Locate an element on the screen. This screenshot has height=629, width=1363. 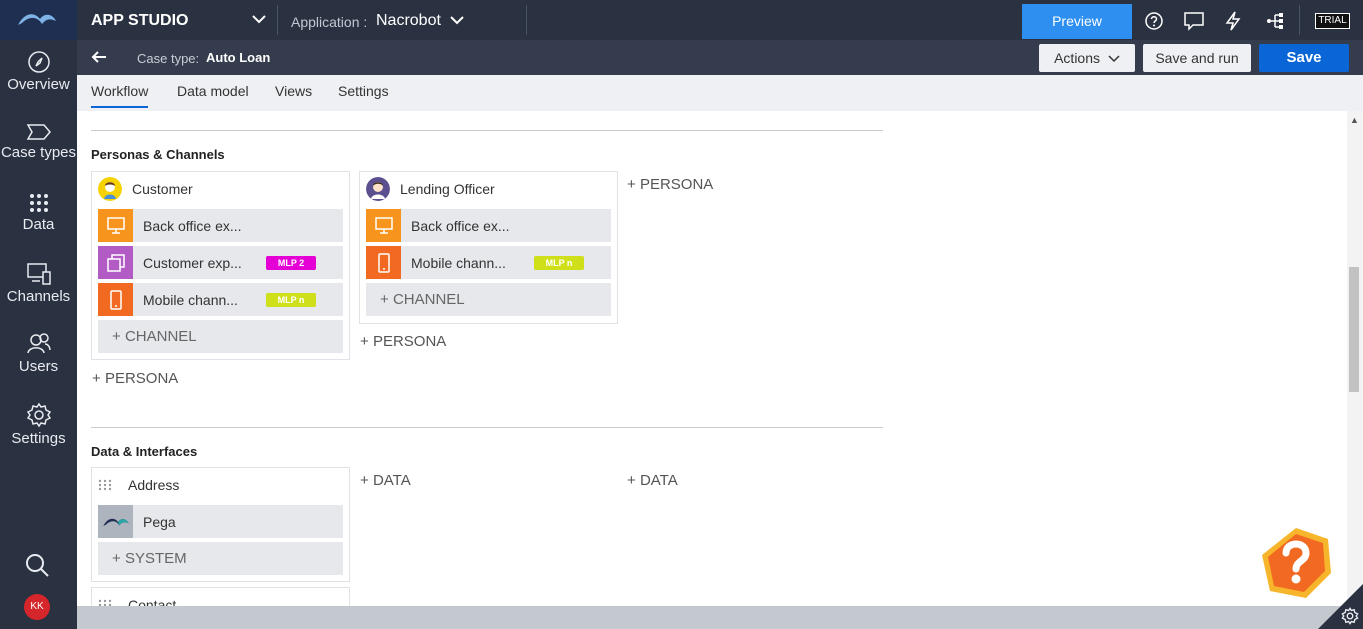
pega-logo-icon is located at coordinates (37, 19).